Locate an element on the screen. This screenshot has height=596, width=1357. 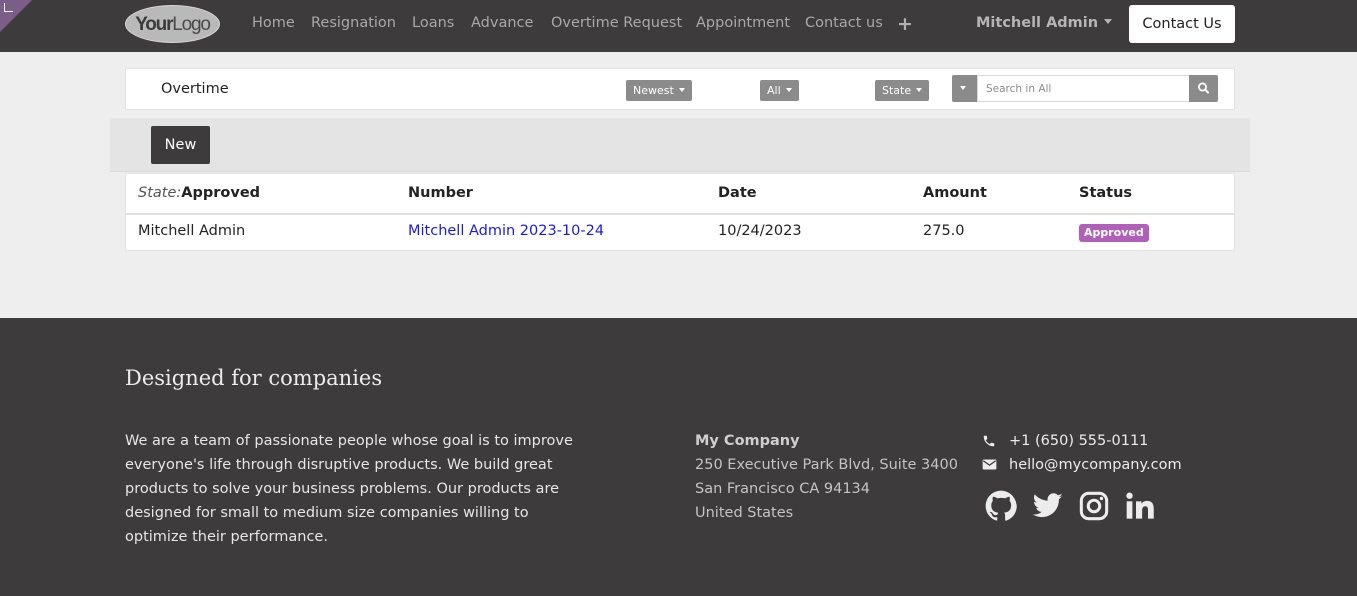
contact-us-button: Contact Us is located at coordinates (1182, 24).